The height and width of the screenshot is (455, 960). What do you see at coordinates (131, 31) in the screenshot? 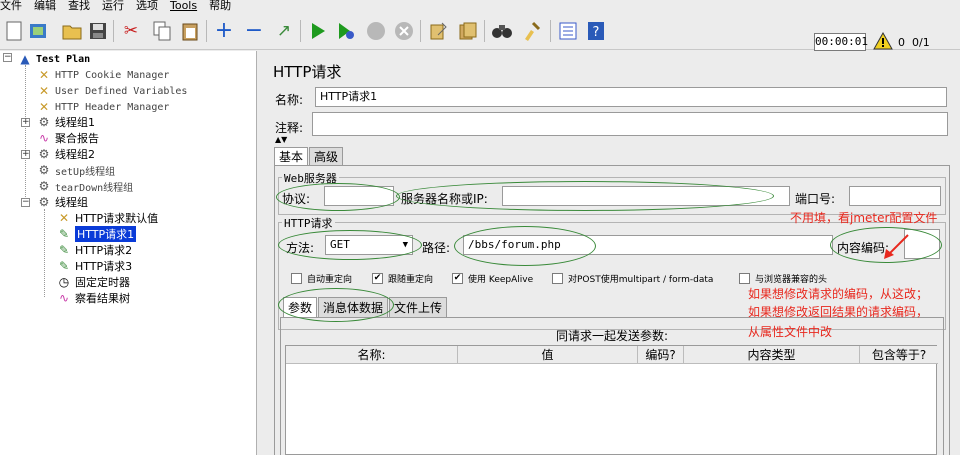
I see `cut-icon: ✂` at bounding box center [131, 31].